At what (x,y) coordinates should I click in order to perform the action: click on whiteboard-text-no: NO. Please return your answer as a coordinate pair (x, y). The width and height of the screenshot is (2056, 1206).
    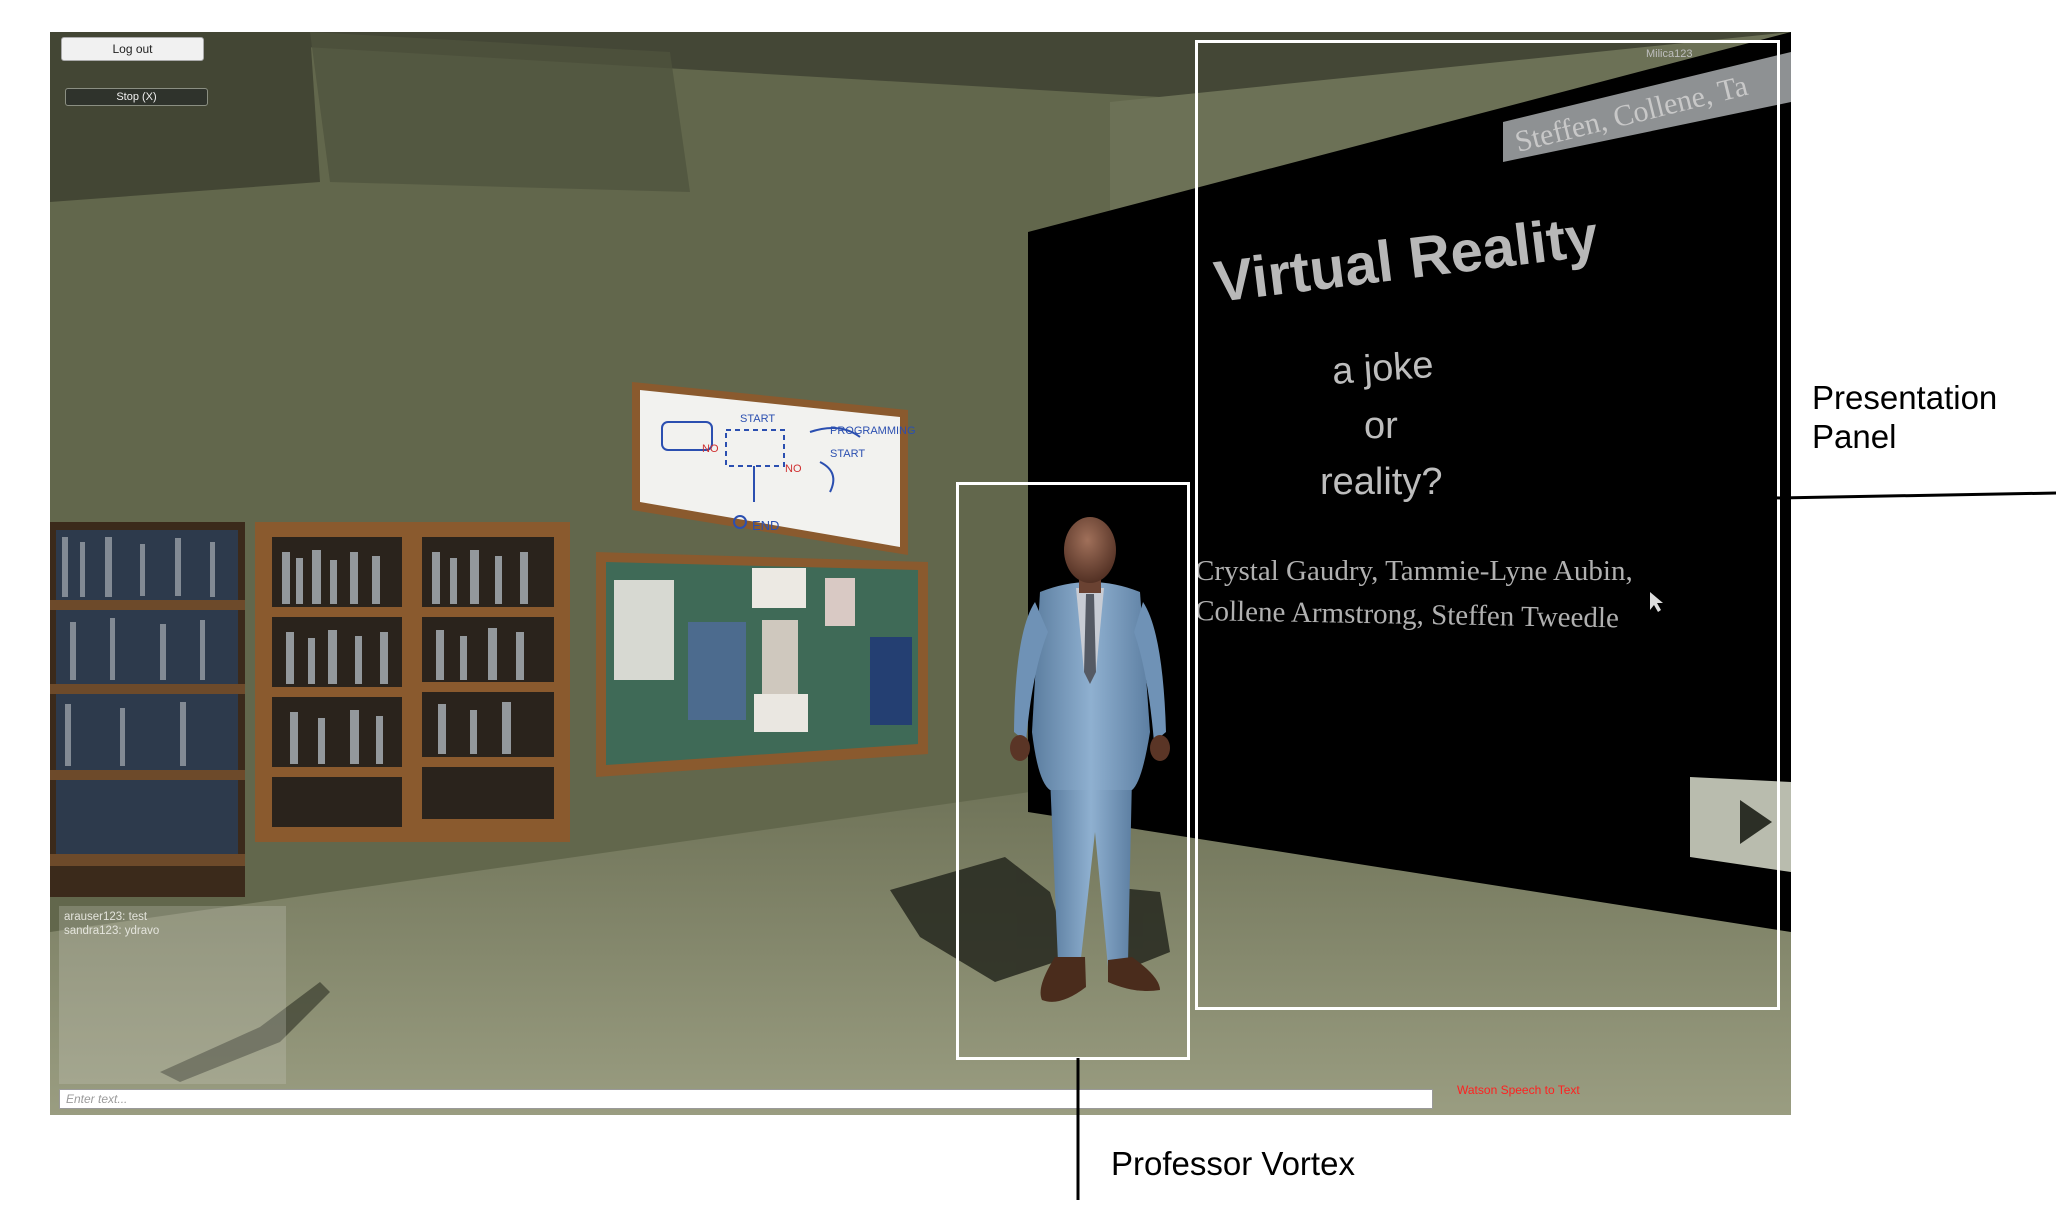
    Looking at the image, I should click on (710, 449).